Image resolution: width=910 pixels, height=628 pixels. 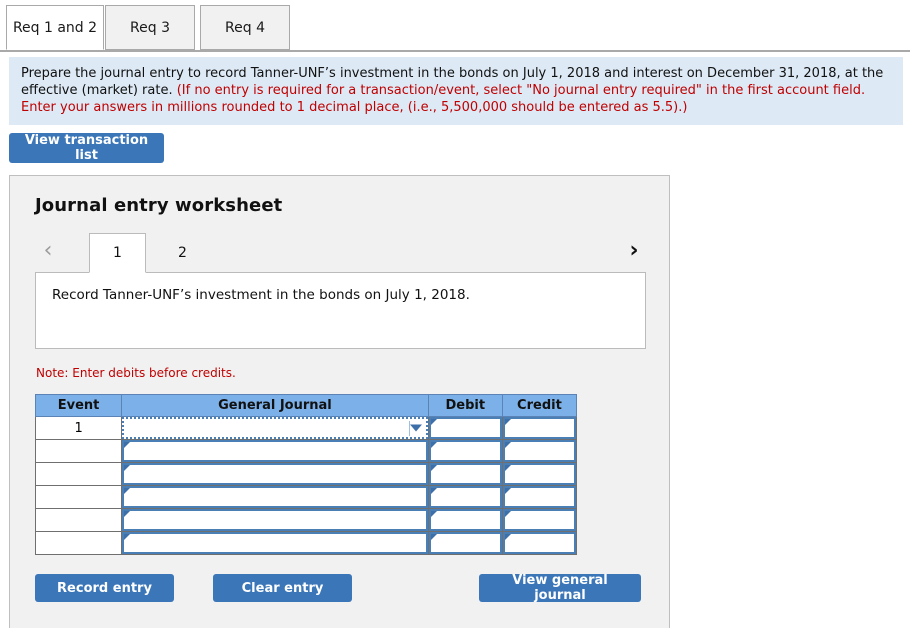 I want to click on column-header-general-journal: General Journal, so click(x=275, y=405).